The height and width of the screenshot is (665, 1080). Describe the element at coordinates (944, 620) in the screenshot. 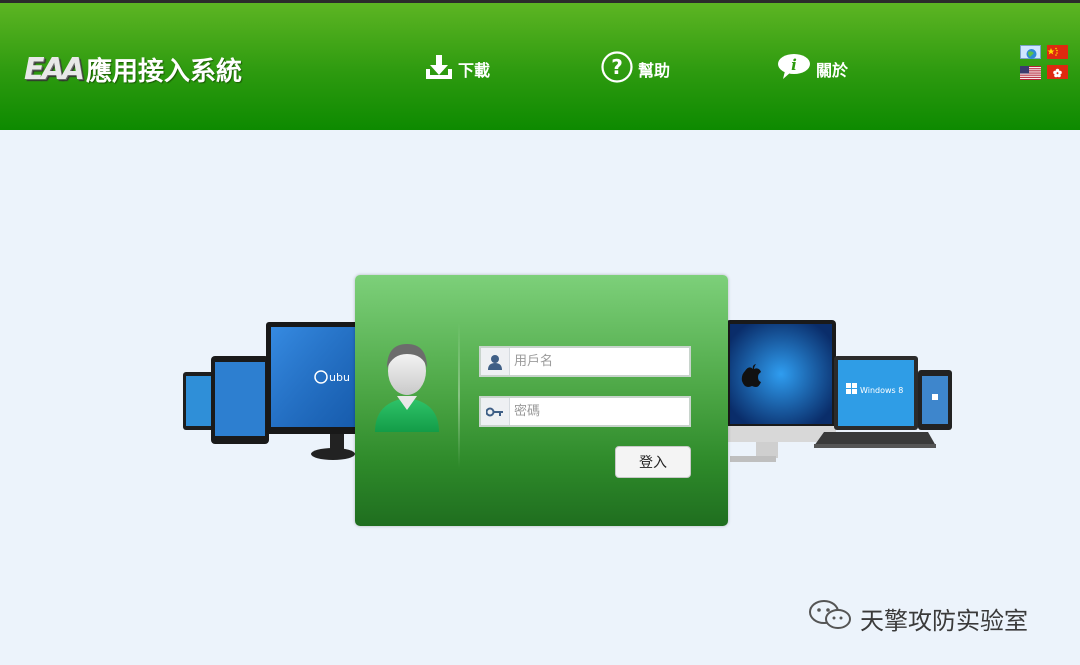

I see `watermark-text: 天擎攻防实验室` at that location.